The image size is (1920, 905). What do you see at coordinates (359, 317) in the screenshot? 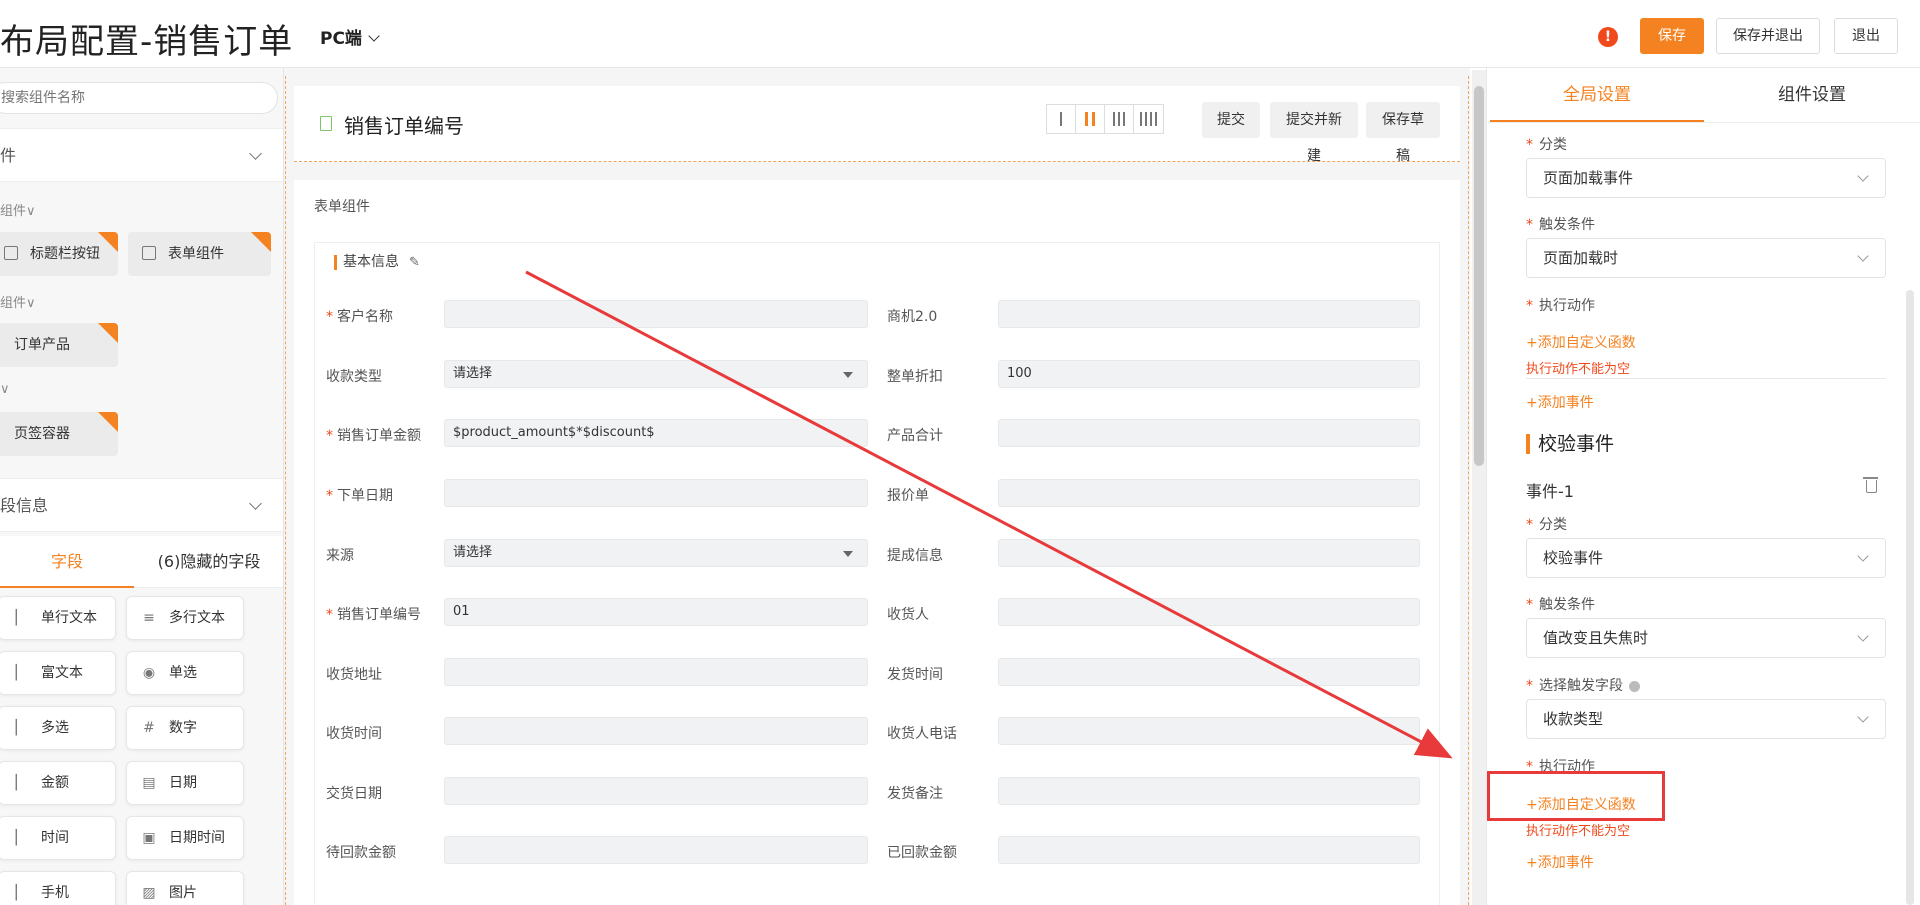
I see `field-label: * 客户名称` at bounding box center [359, 317].